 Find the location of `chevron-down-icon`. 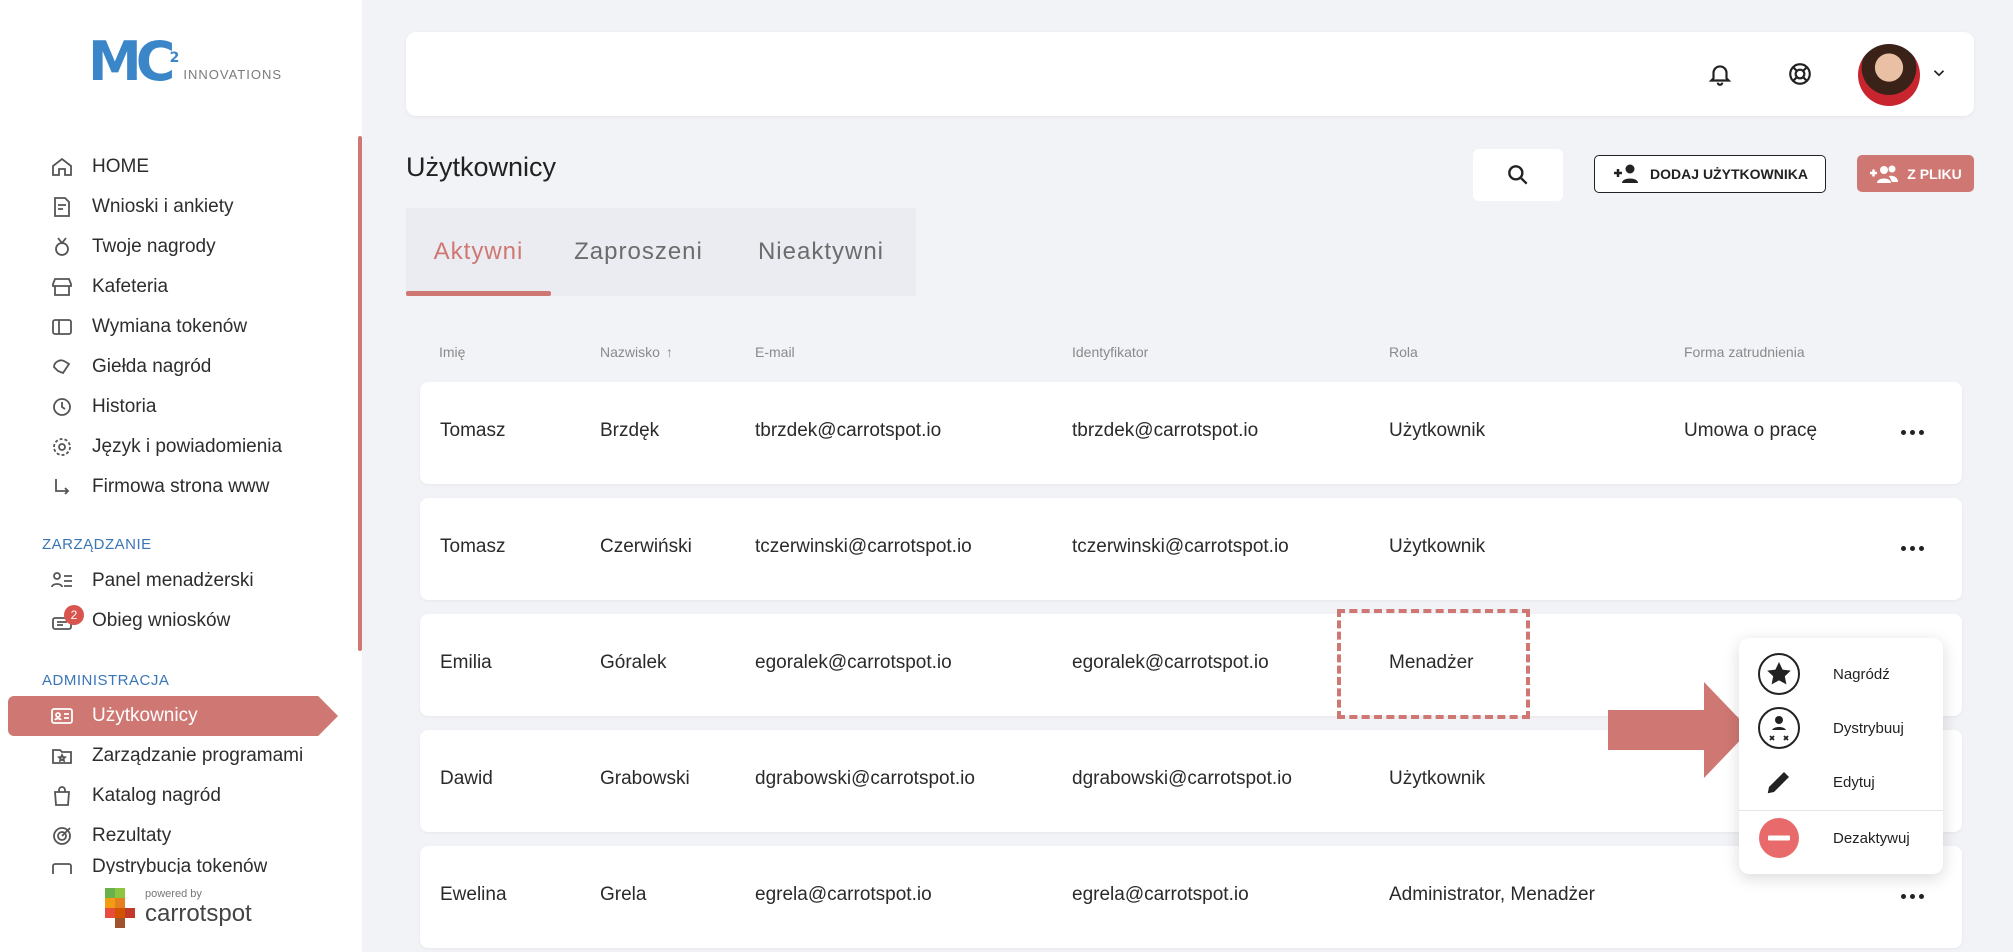

chevron-down-icon is located at coordinates (1939, 75).